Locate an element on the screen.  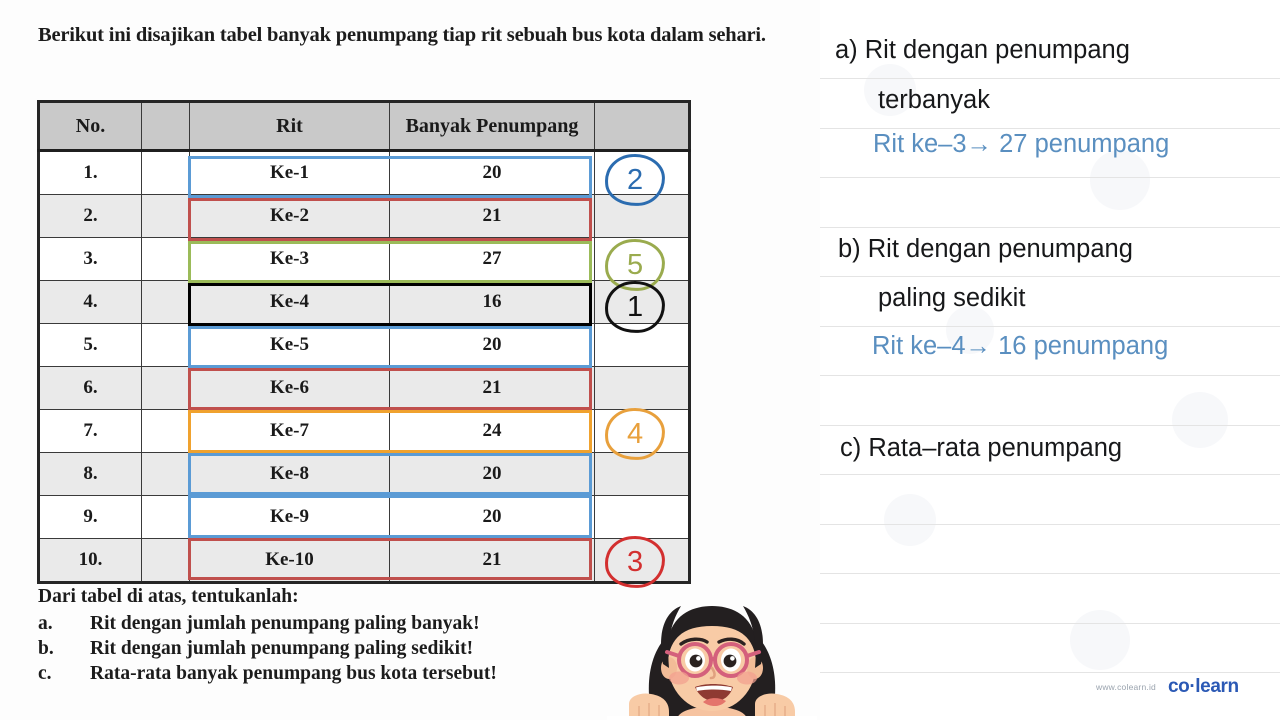
site-url-text: www.colearn.id is located at coordinates (1126, 687).